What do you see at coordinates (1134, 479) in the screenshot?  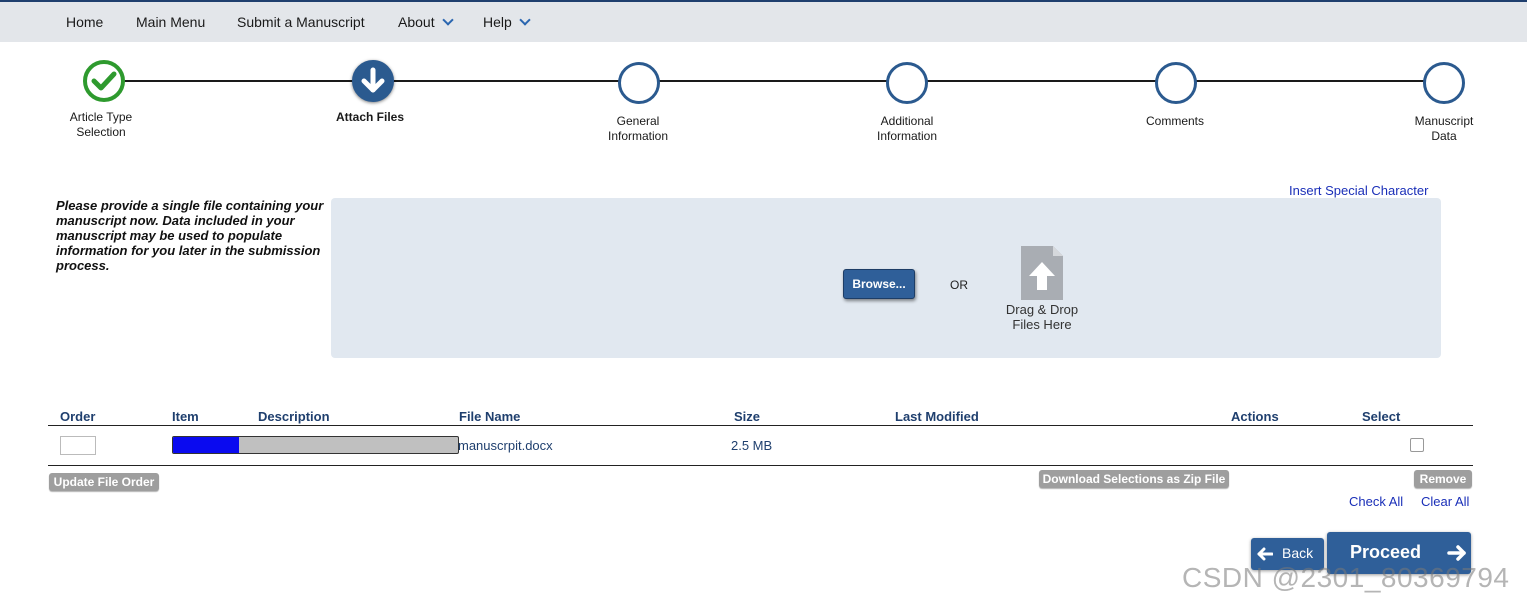 I see `download-zip-button: Download Selections as Zip File` at bounding box center [1134, 479].